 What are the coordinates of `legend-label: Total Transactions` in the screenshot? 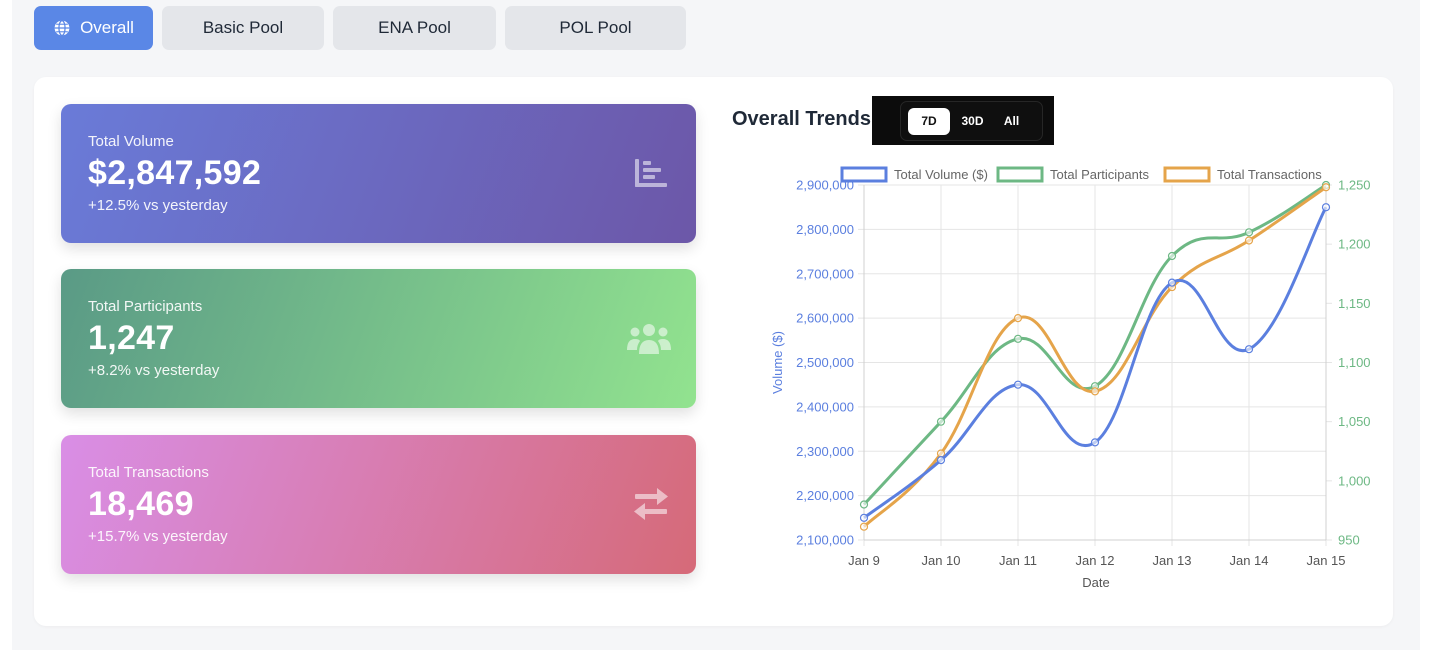 It's located at (1269, 174).